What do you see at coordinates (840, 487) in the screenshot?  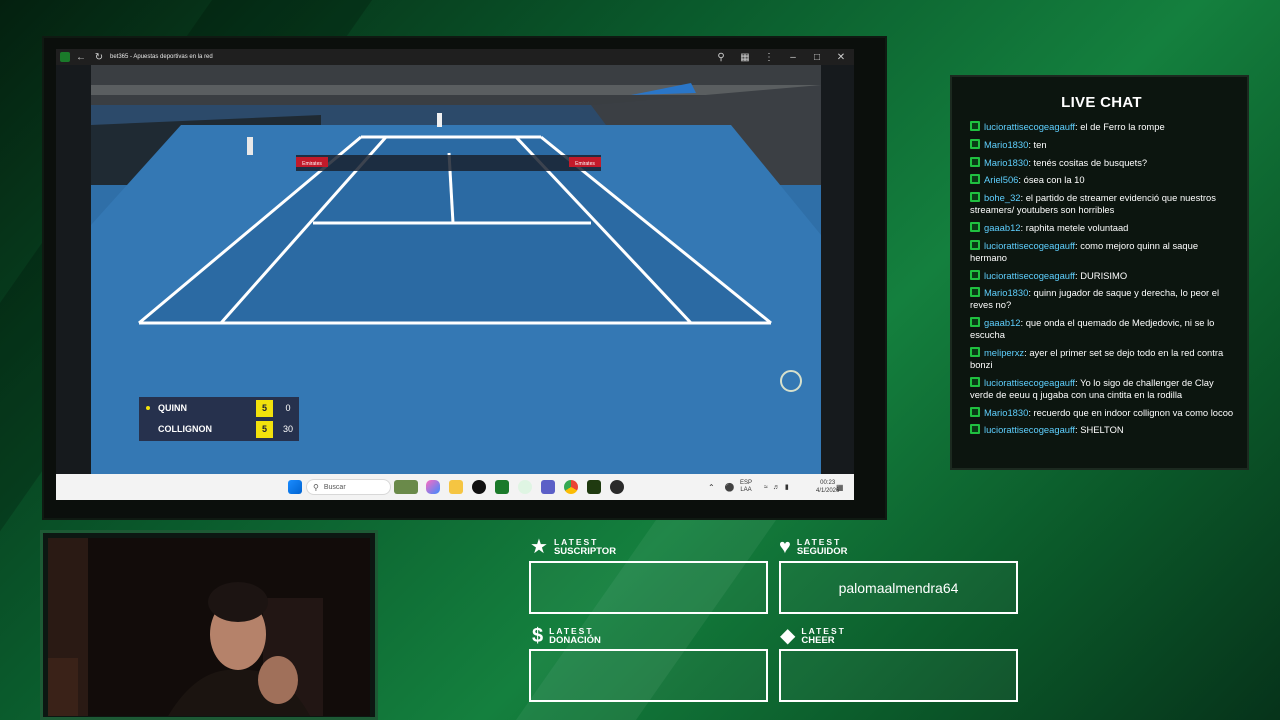 I see `notification-icon: ▦` at bounding box center [840, 487].